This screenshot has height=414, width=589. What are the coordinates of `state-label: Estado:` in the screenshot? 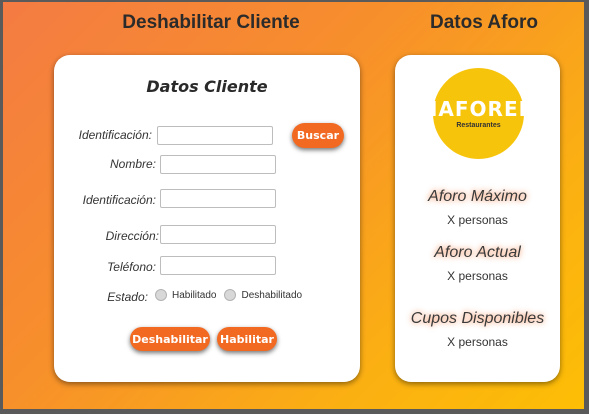 It's located at (127, 297).